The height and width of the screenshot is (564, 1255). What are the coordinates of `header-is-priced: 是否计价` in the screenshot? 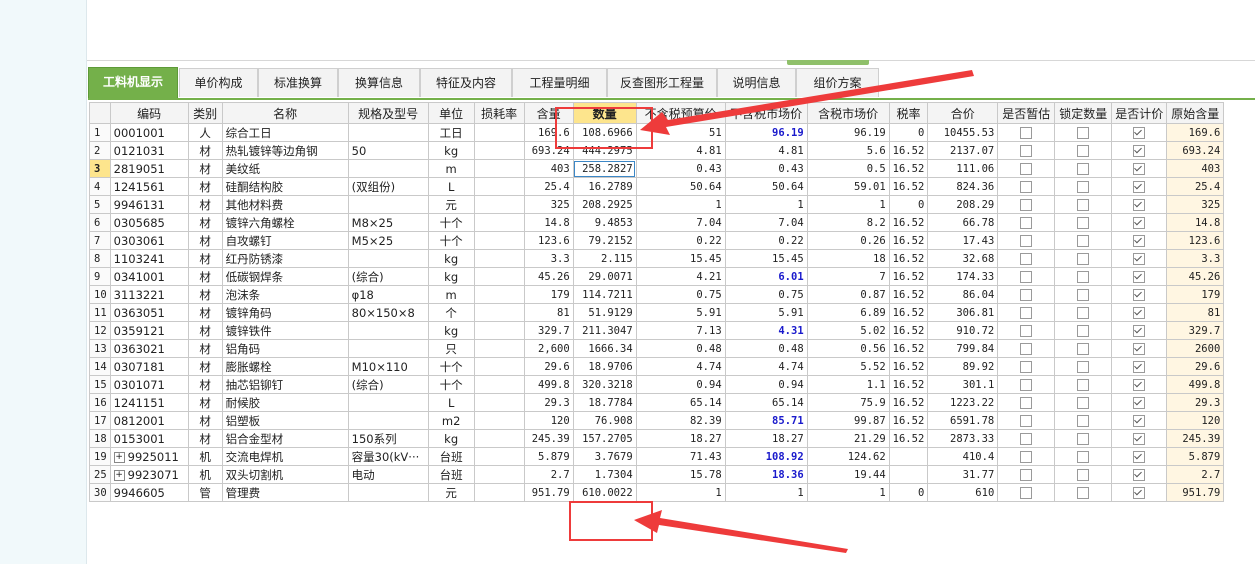 It's located at (1139, 113).